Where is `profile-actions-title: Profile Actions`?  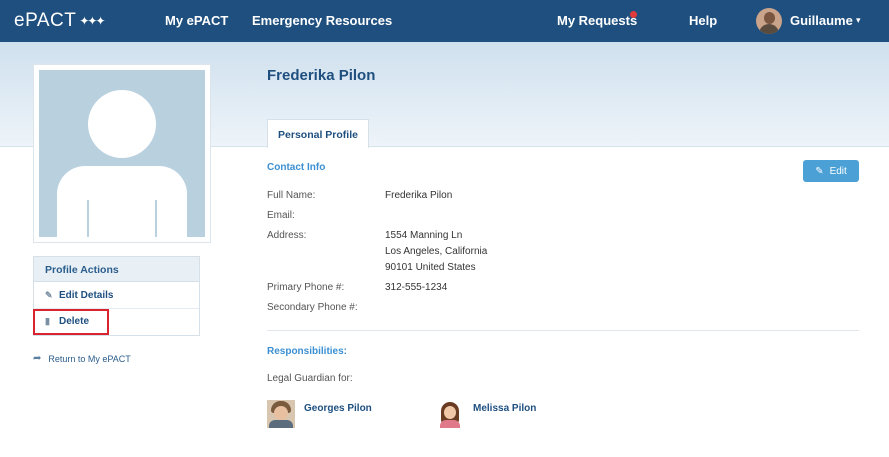
profile-actions-title: Profile Actions is located at coordinates (116, 269).